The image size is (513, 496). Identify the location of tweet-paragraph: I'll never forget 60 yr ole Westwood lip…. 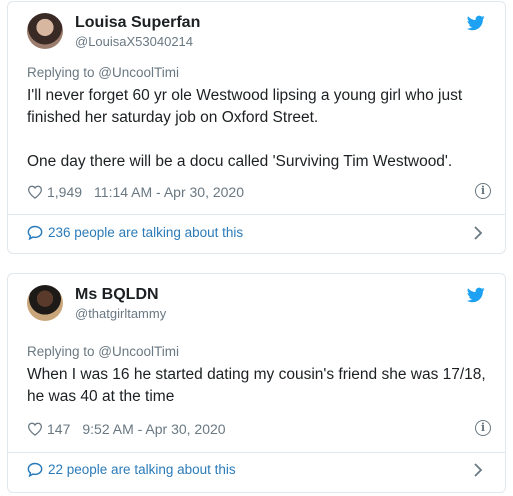
(245, 106).